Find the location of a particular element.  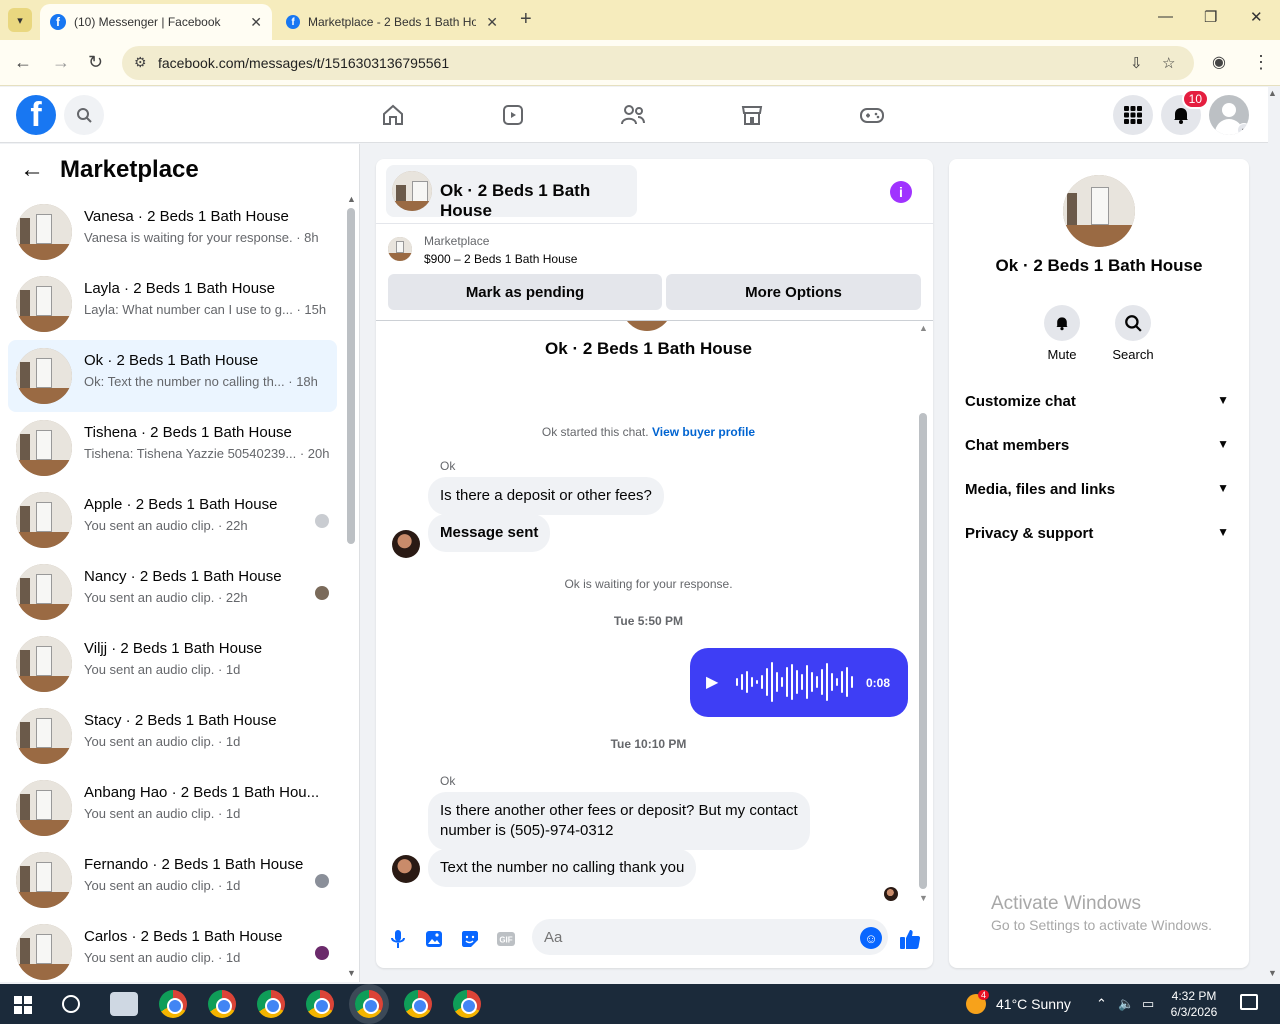

volume-icon: 🔈 is located at coordinates (1126, 1004).